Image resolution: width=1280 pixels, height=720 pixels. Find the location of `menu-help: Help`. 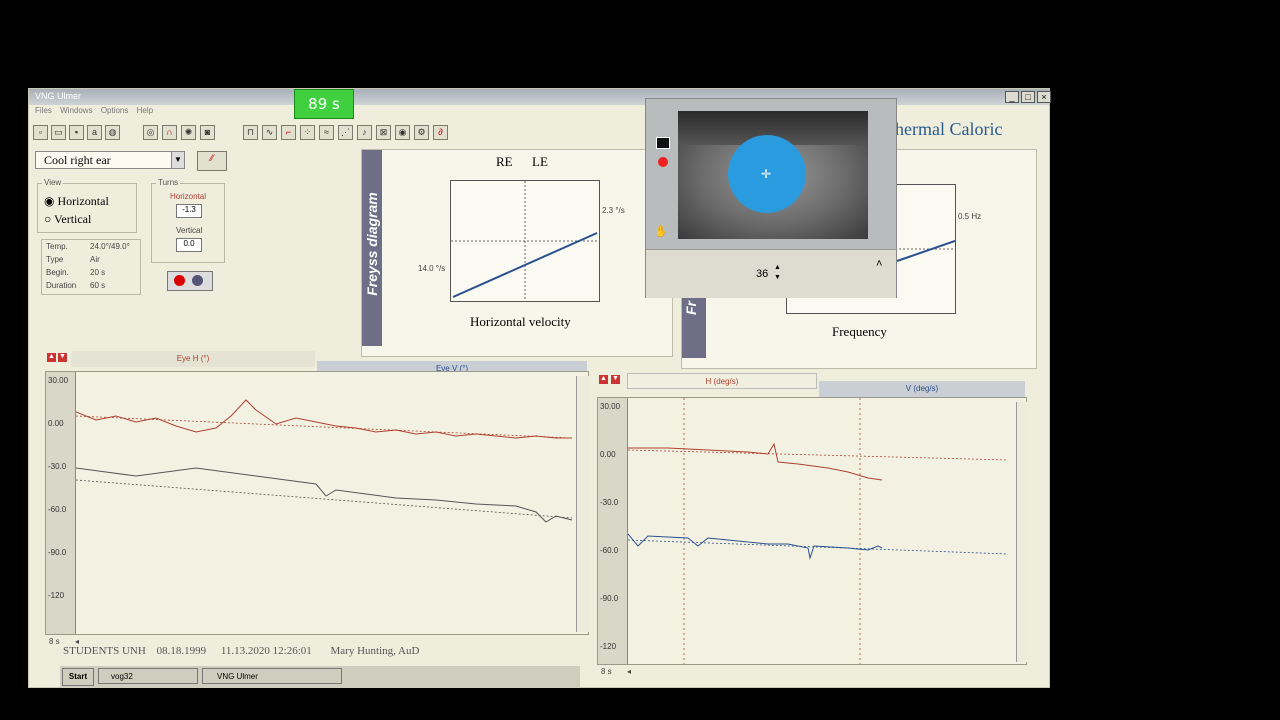

menu-help: Help is located at coordinates (145, 110).